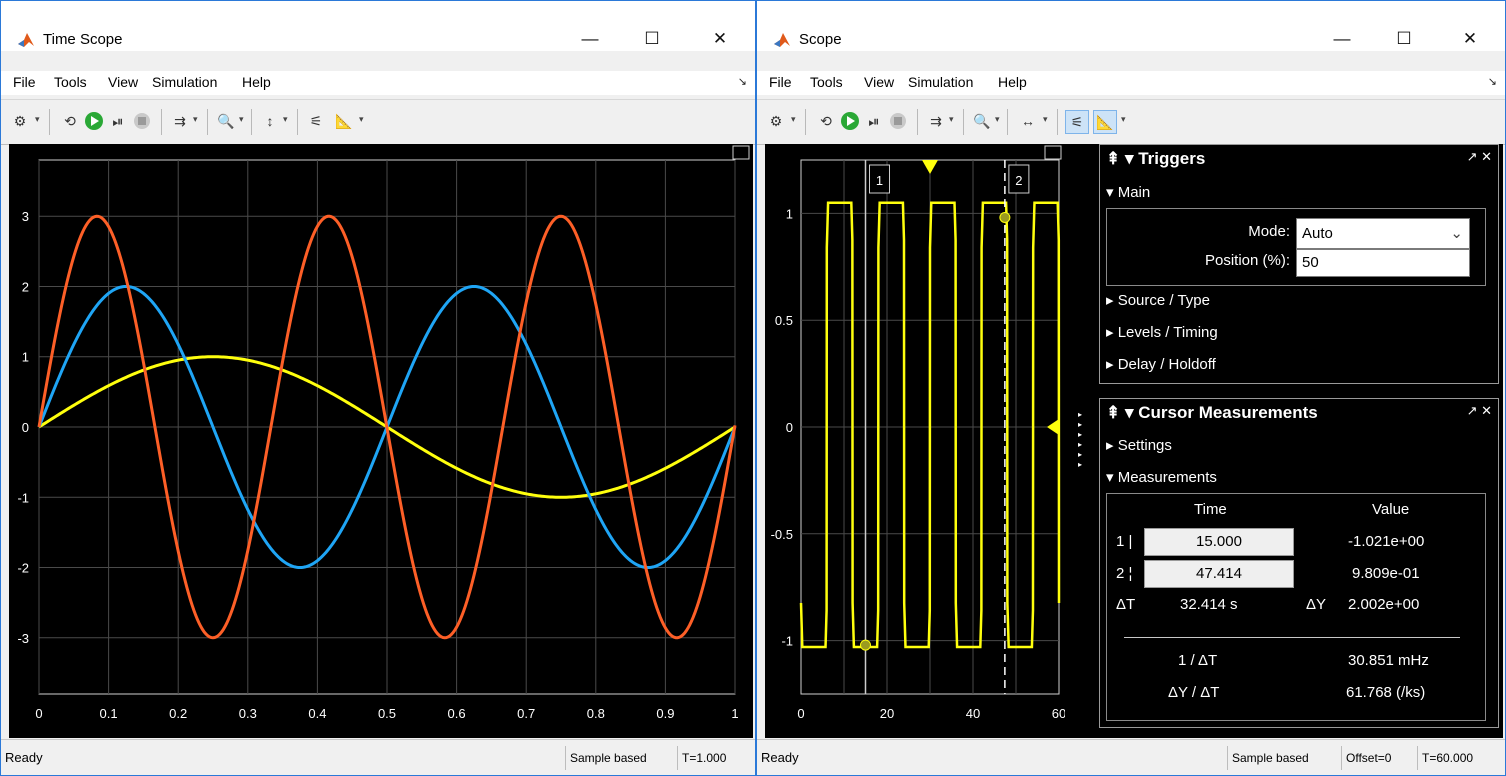  Describe the element at coordinates (1131, 122) in the screenshot. I see `toolbar: ⚙ ▾ ⟲ ⏯ ⇉ ▾ 🔍 ▾ ↔ ▾ ⚟ 📐 ▾` at that location.